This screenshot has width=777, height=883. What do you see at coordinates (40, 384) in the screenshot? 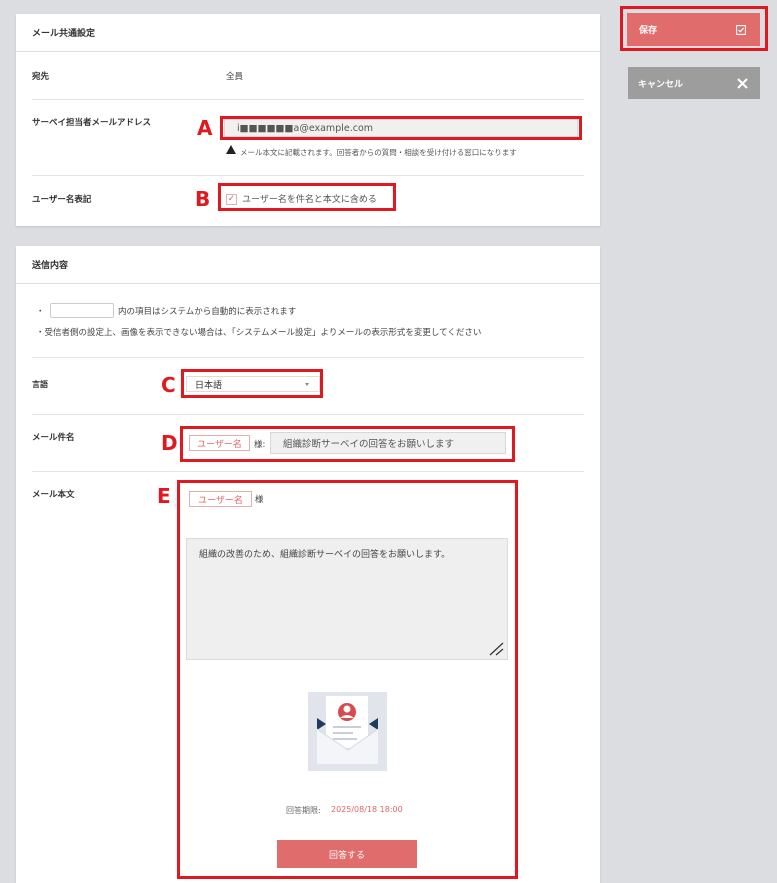
I see `language-label: 言語` at bounding box center [40, 384].